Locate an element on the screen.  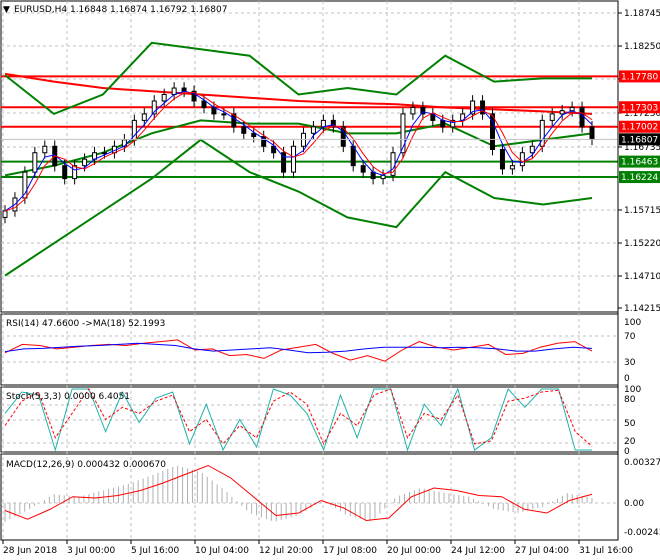
time-label: 20 Jul 00:00 is located at coordinates (414, 551).